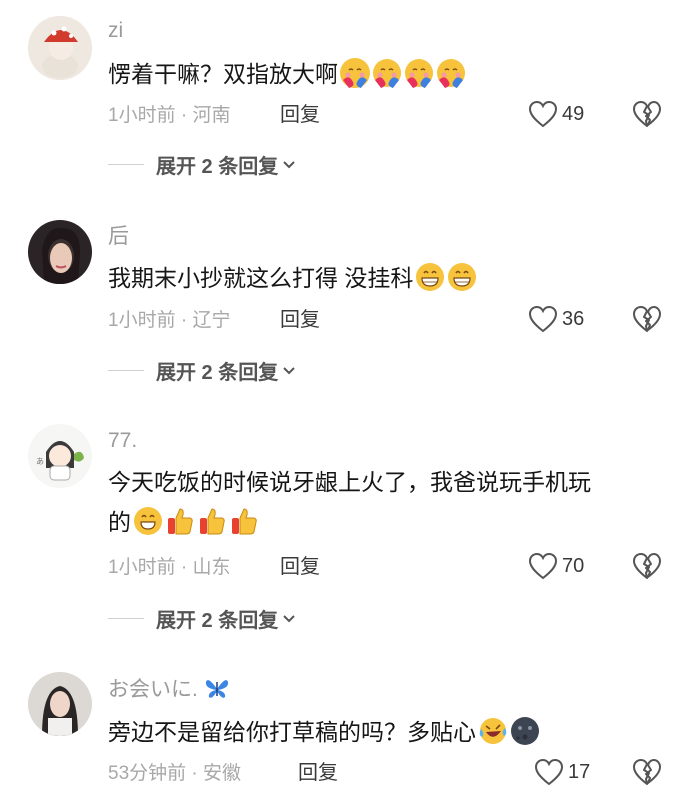 The height and width of the screenshot is (799, 690). I want to click on like-count: 36, so click(573, 318).